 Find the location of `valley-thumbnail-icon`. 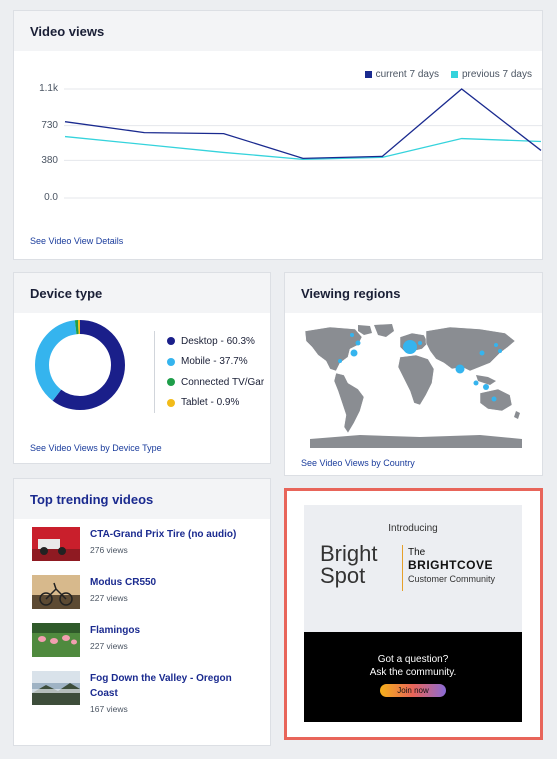

valley-thumbnail-icon is located at coordinates (56, 688).